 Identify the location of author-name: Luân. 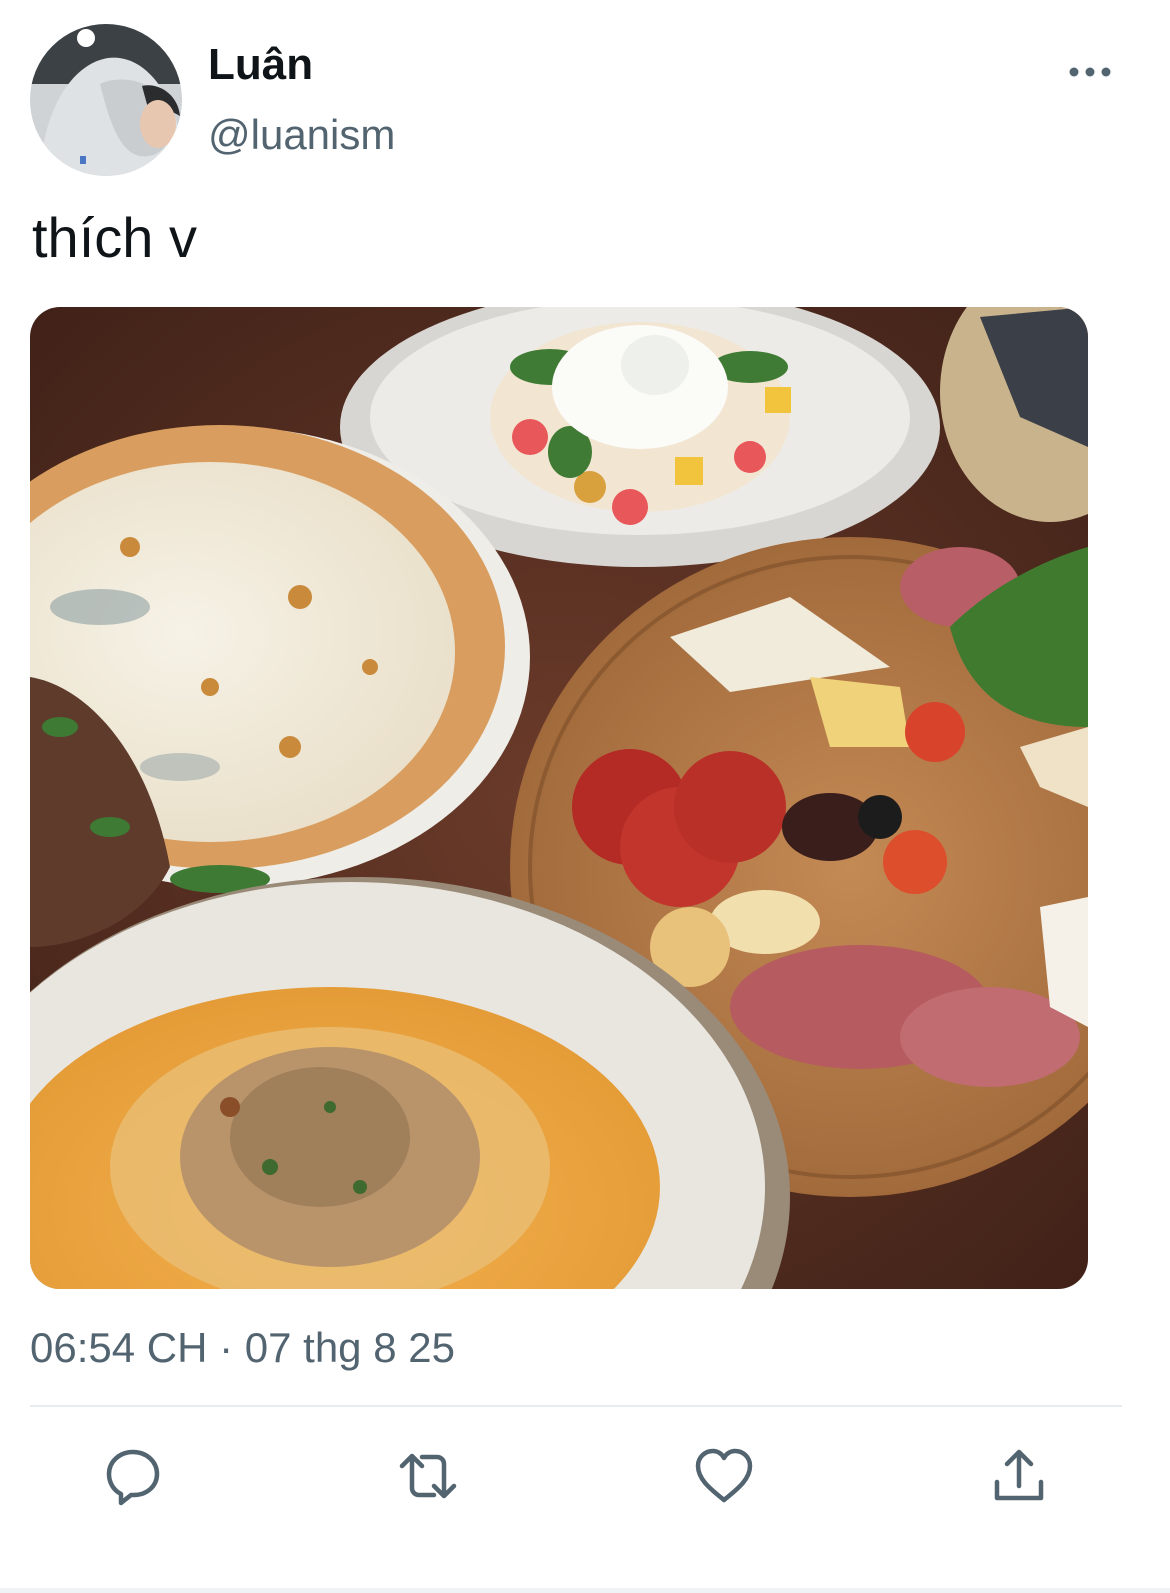
(260, 65).